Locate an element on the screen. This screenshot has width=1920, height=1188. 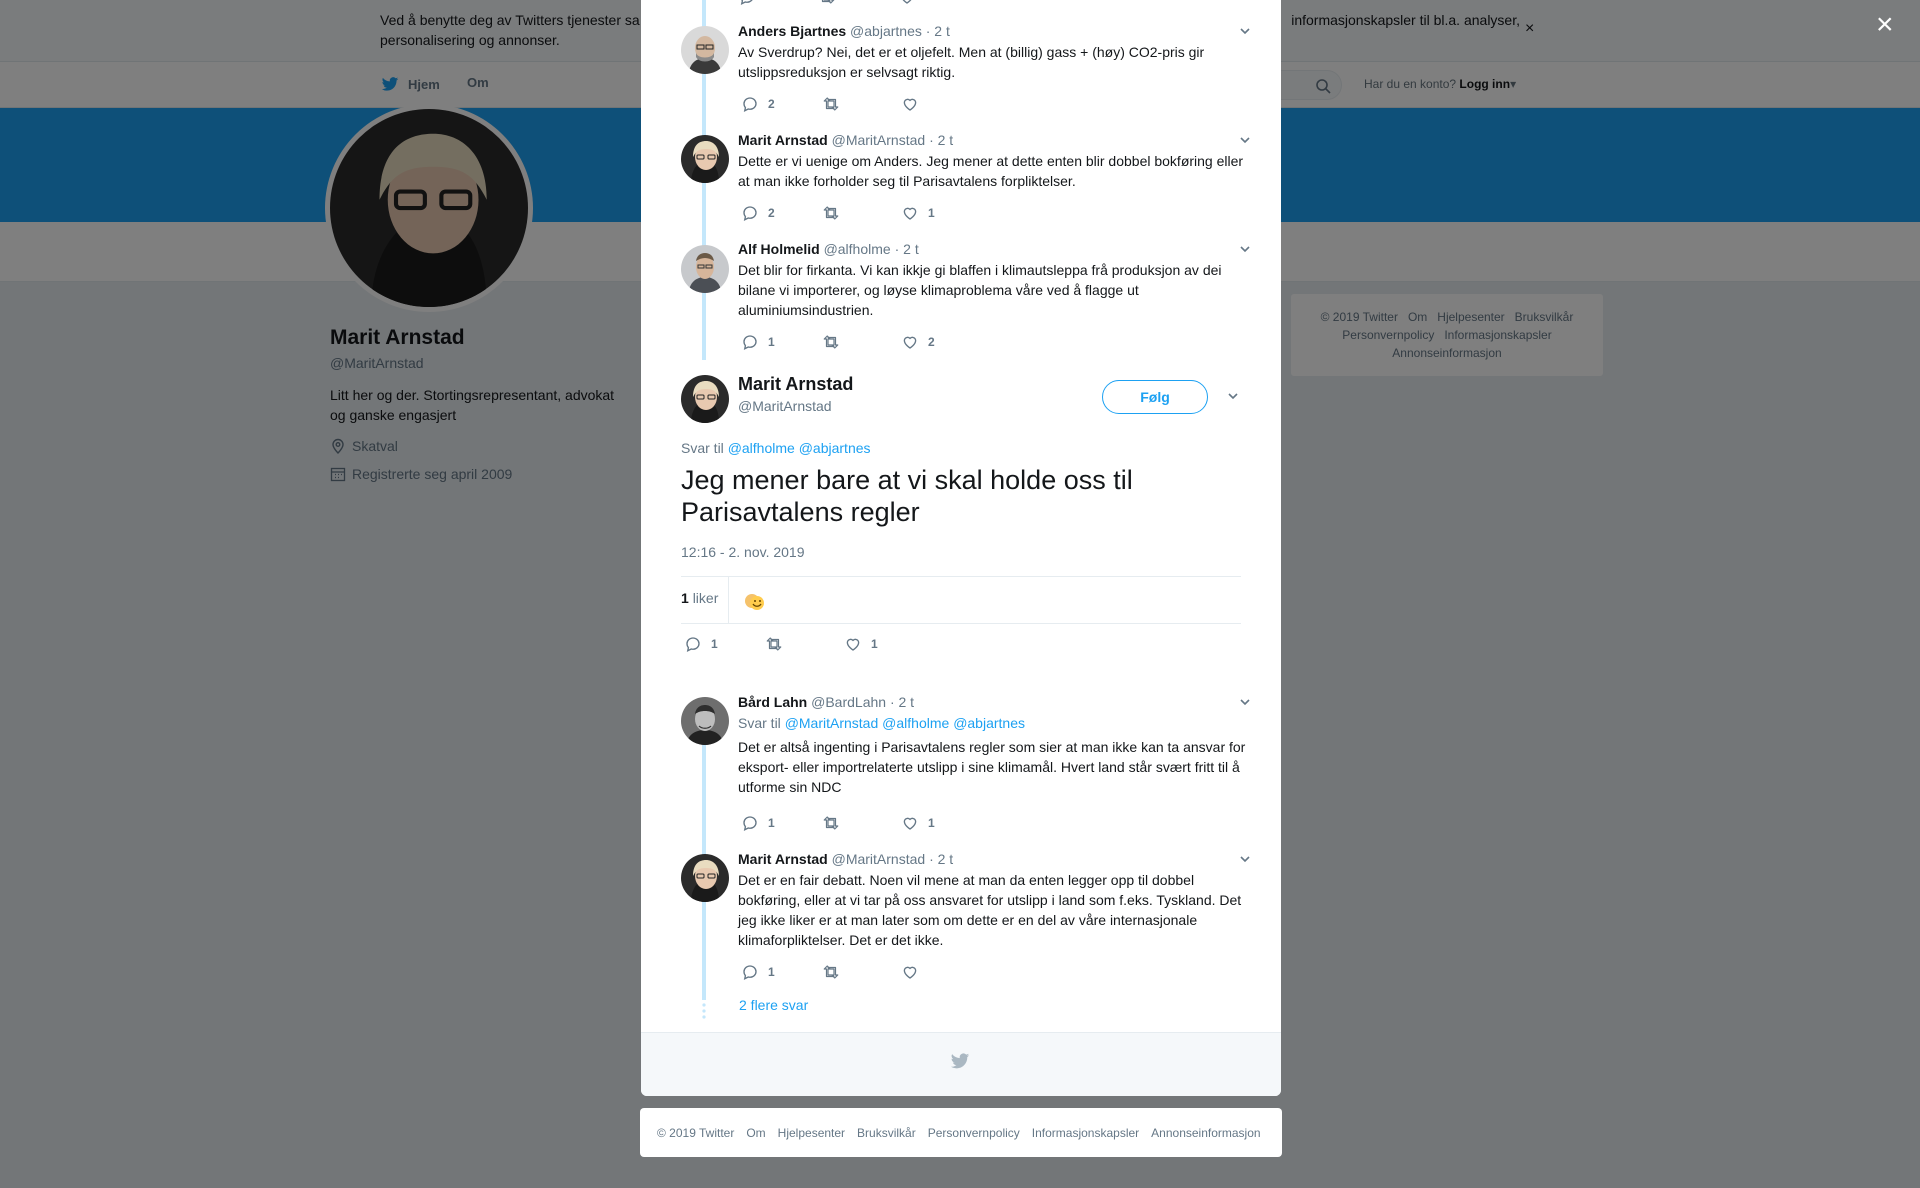
more-replies-link: 2 flere svar is located at coordinates (773, 1005).